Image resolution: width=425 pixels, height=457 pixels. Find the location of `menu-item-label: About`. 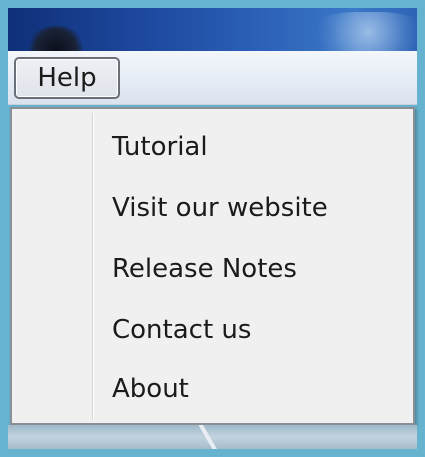

menu-item-label: About is located at coordinates (150, 389).